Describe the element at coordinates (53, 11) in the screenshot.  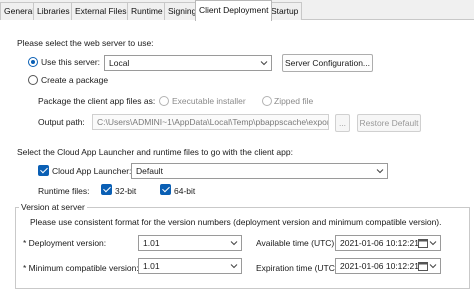
I see `tab-libraries: Libraries` at that location.